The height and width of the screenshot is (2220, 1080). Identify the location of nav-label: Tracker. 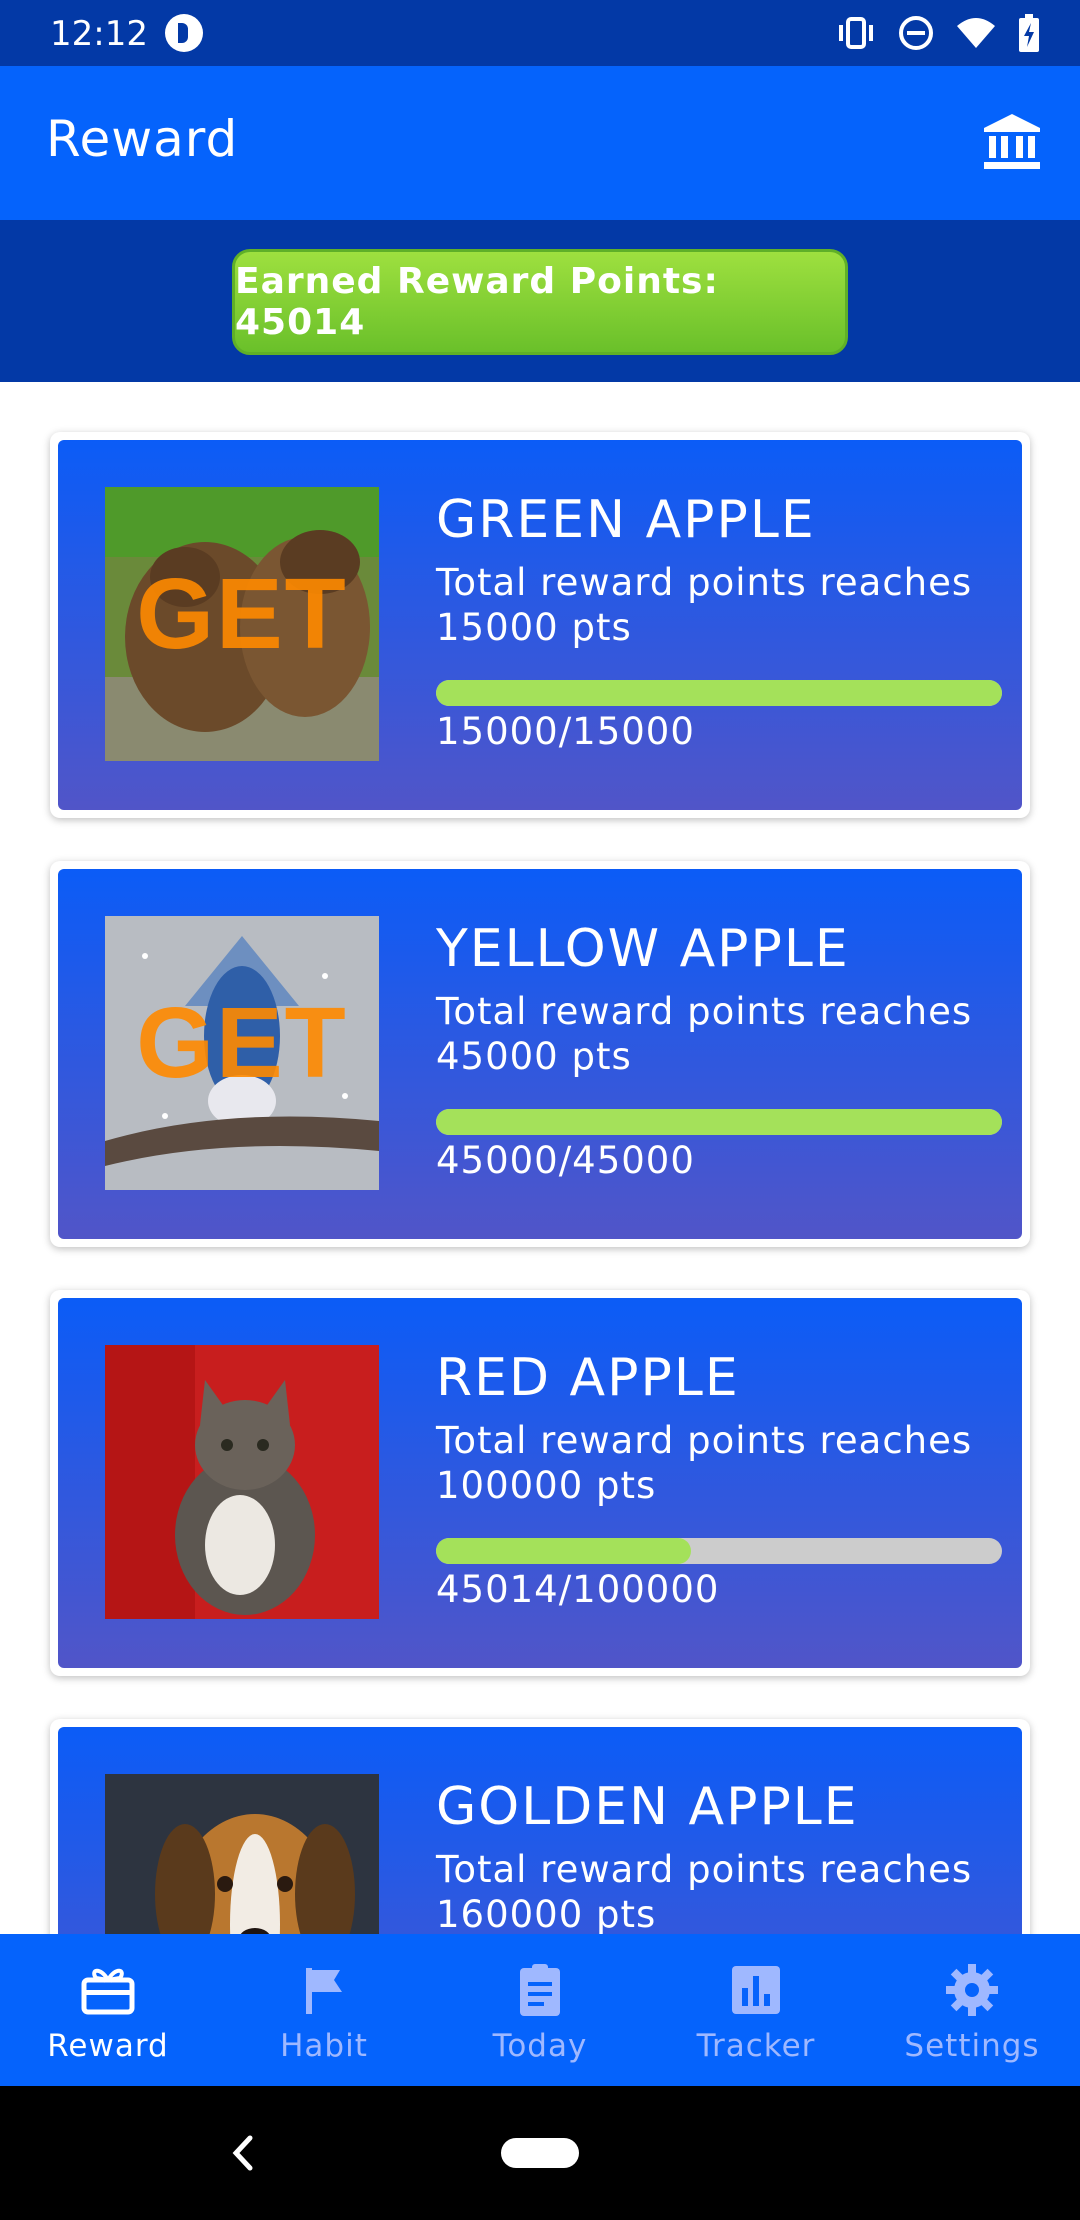
(756, 2046).